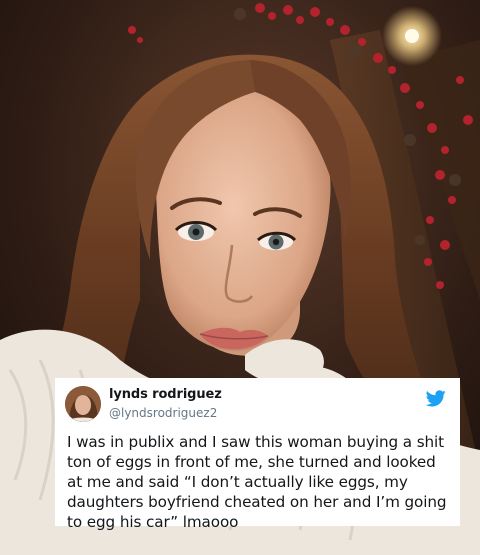 This screenshot has height=555, width=480. What do you see at coordinates (83, 404) in the screenshot?
I see `profile-avatar` at bounding box center [83, 404].